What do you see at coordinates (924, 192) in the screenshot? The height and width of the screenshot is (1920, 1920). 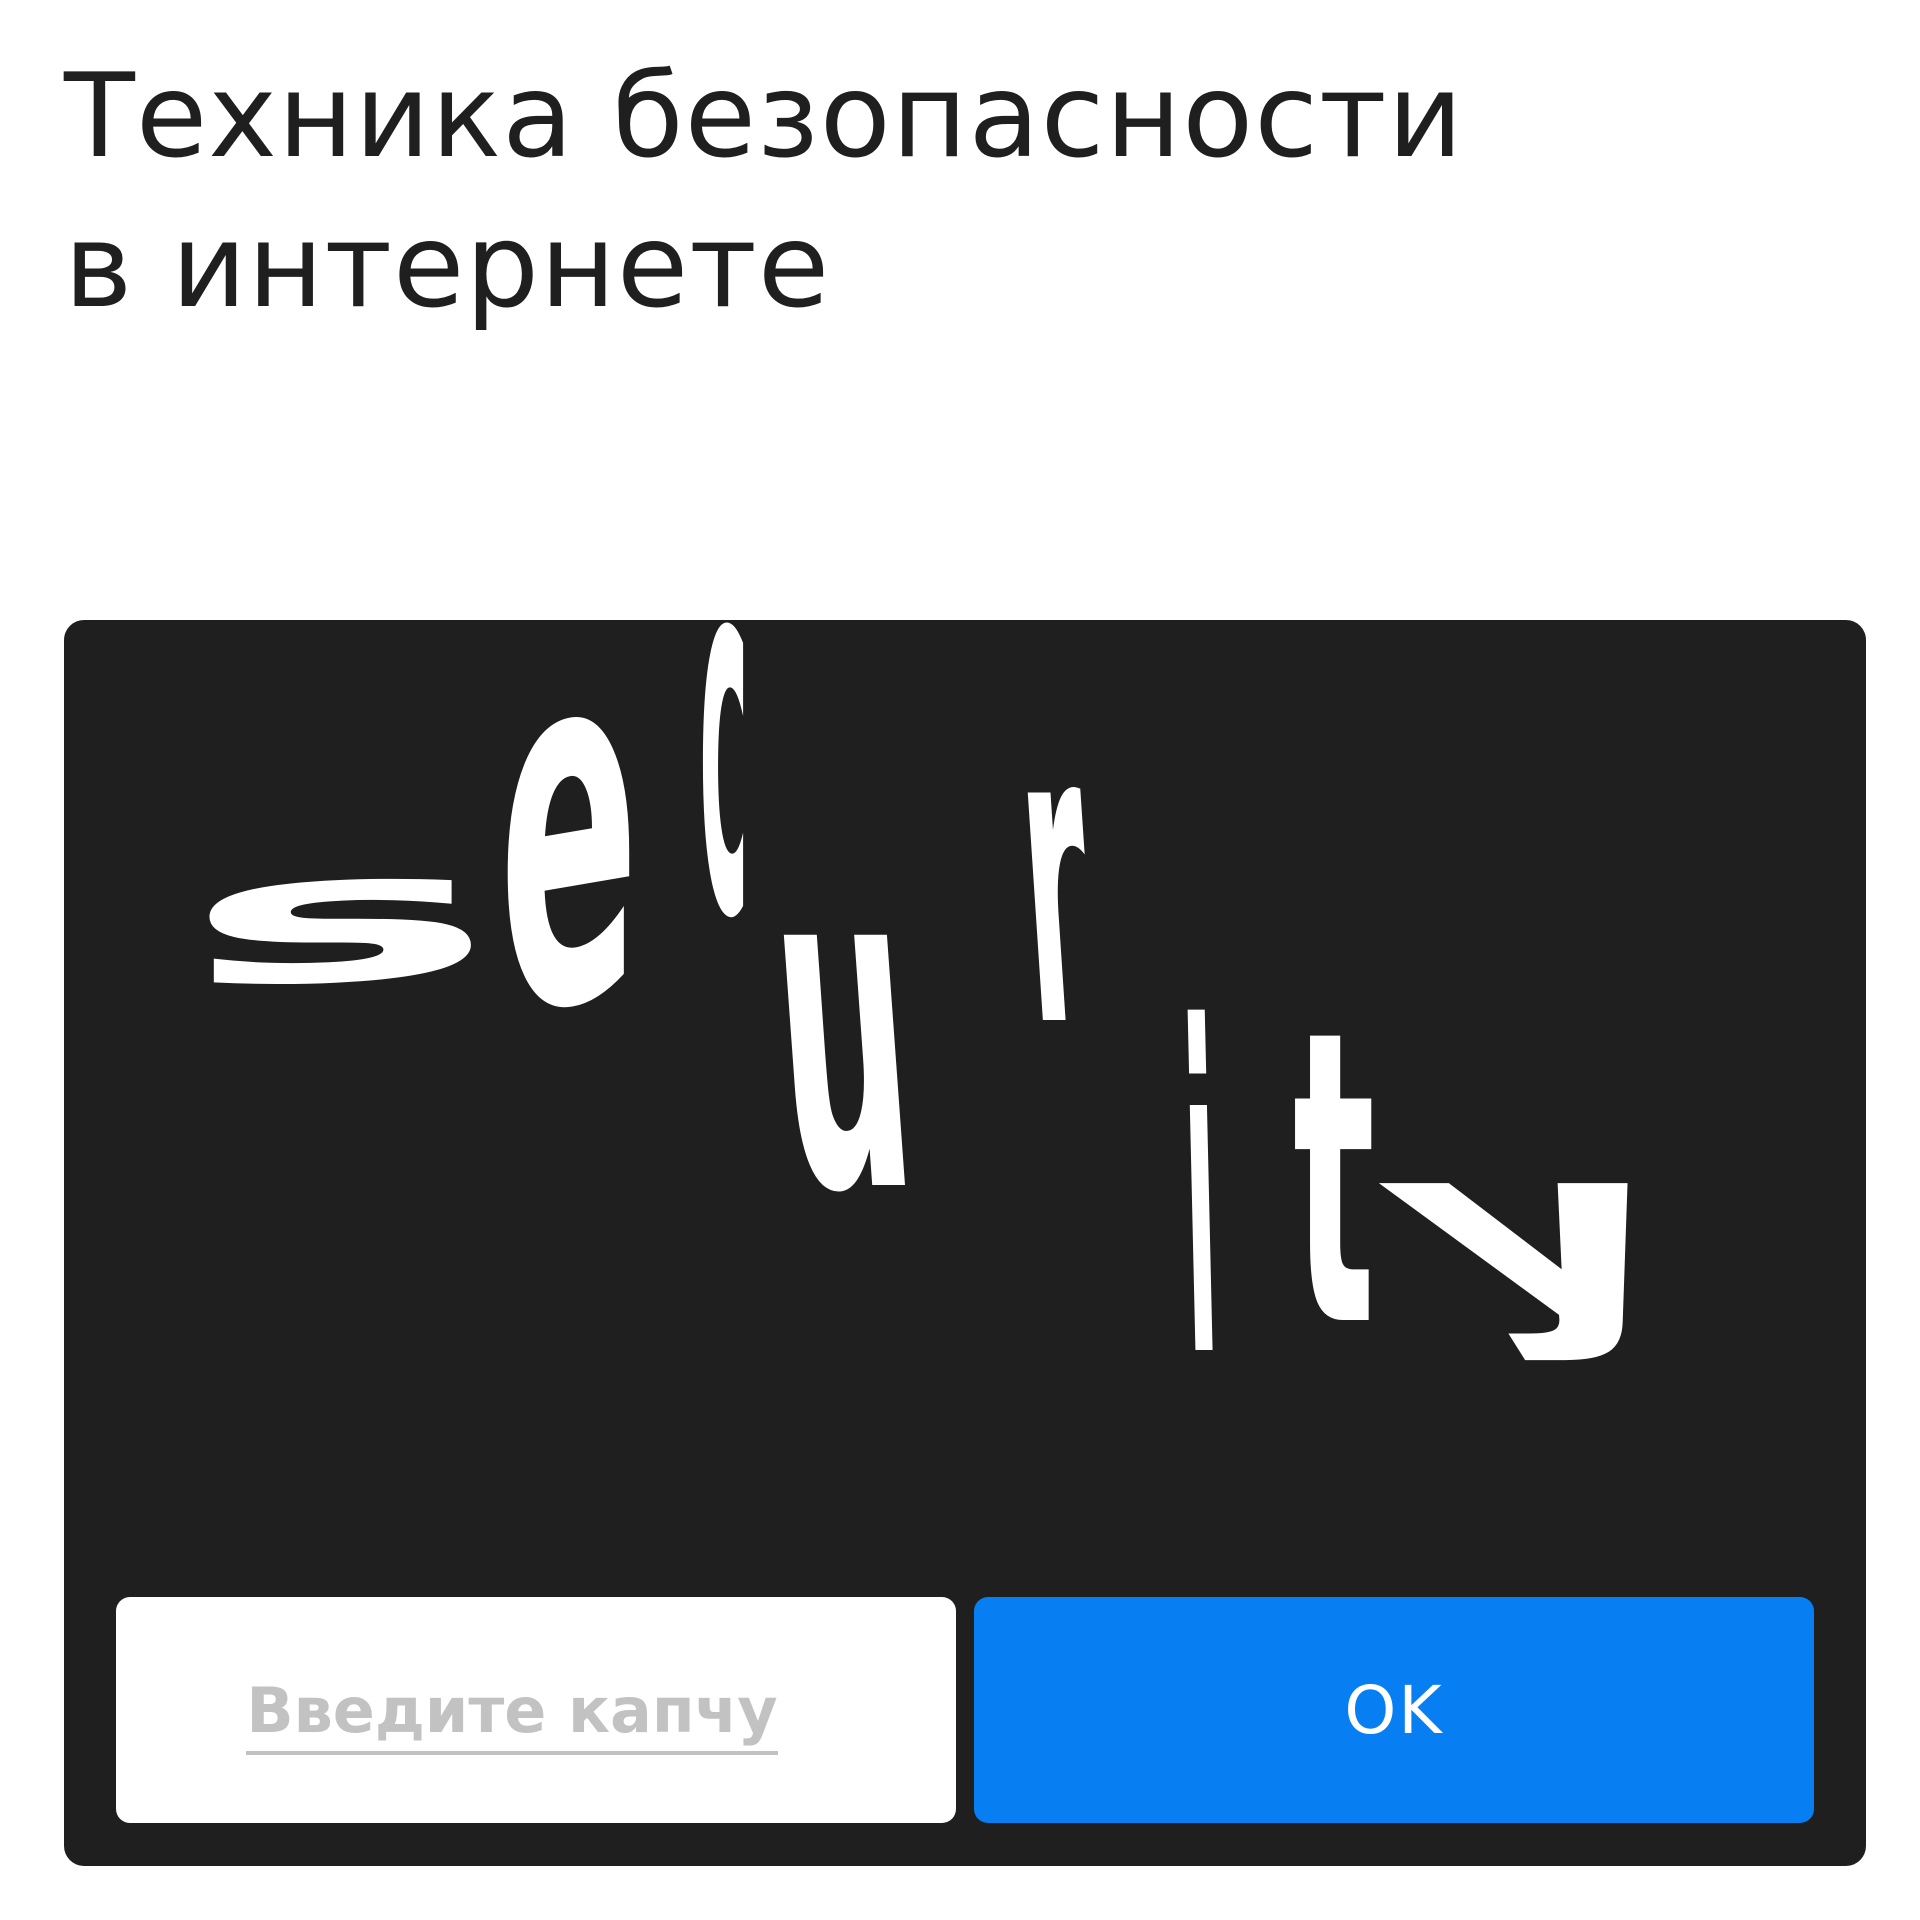 I see `page-title: Техника безопасности в интернете` at bounding box center [924, 192].